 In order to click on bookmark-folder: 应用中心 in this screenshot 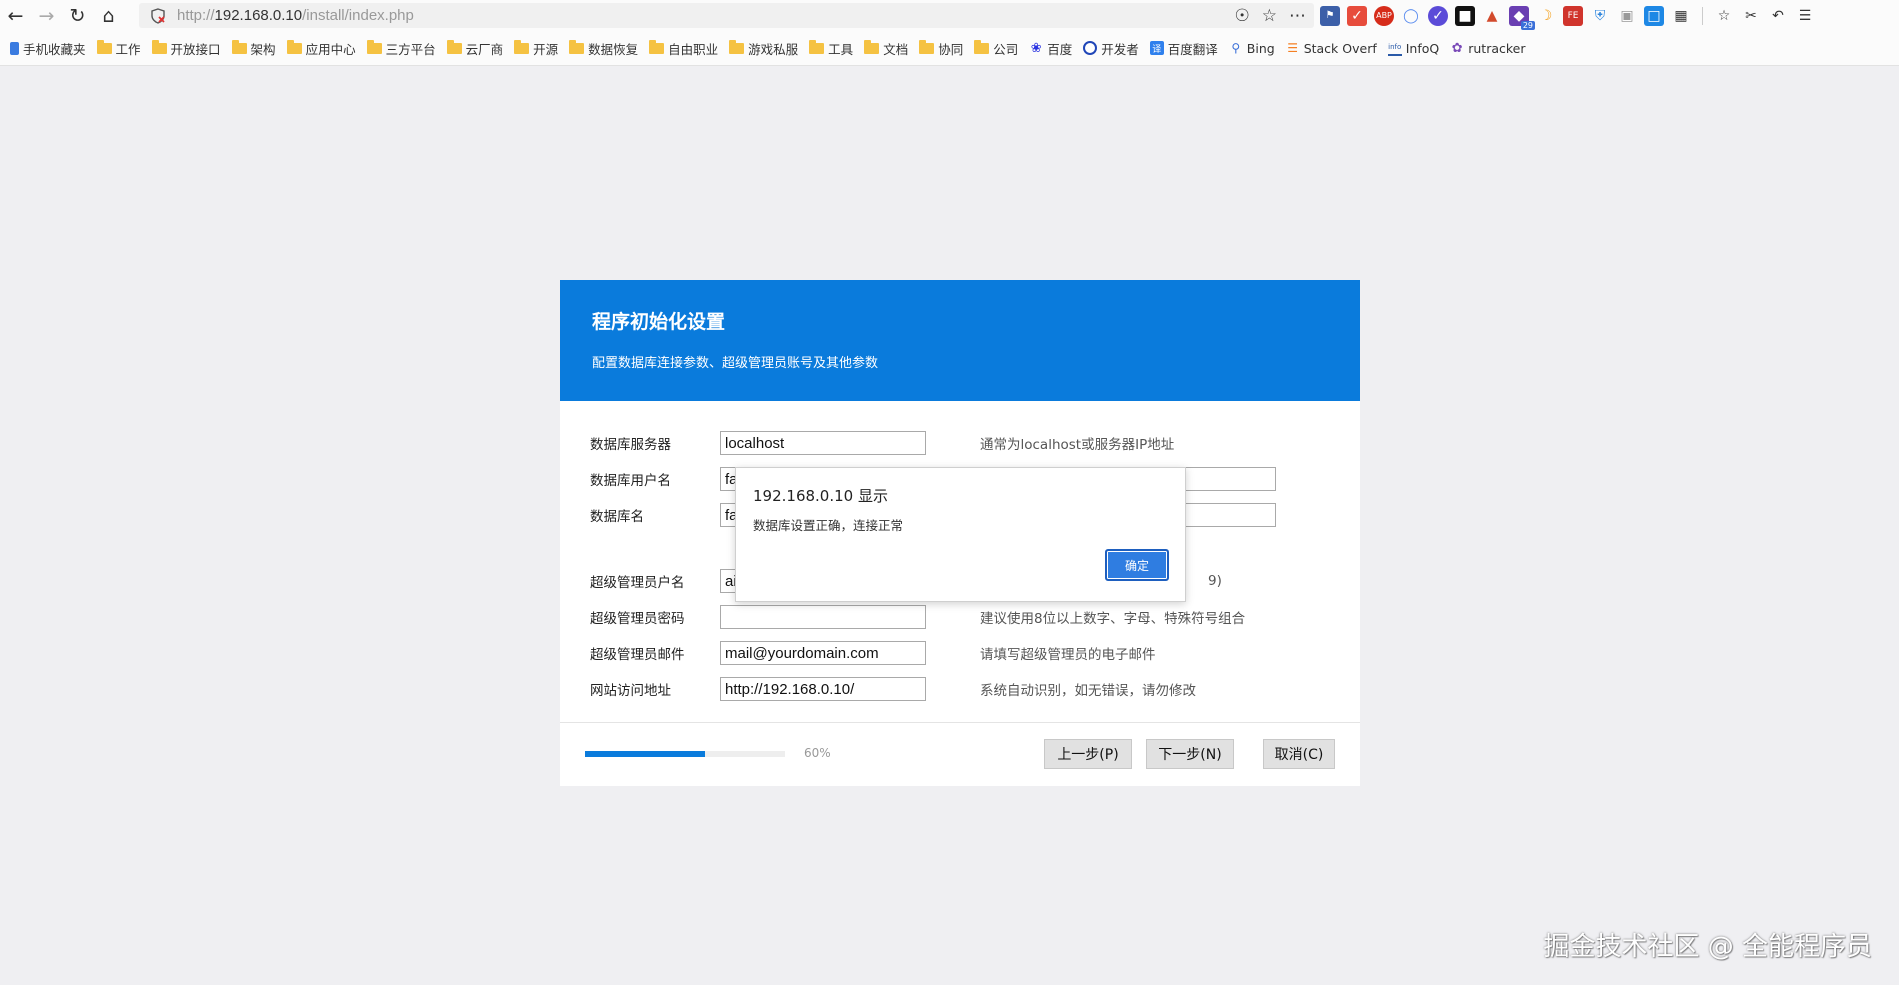, I will do `click(321, 48)`.